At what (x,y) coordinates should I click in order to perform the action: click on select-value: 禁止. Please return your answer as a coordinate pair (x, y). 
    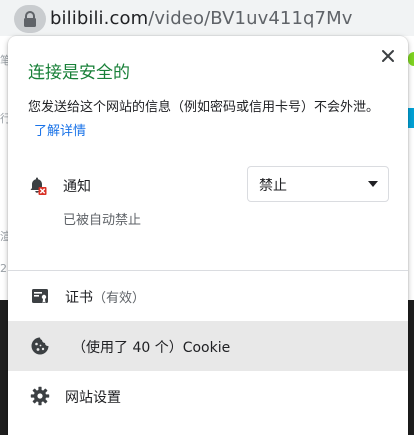
    Looking at the image, I should click on (273, 186).